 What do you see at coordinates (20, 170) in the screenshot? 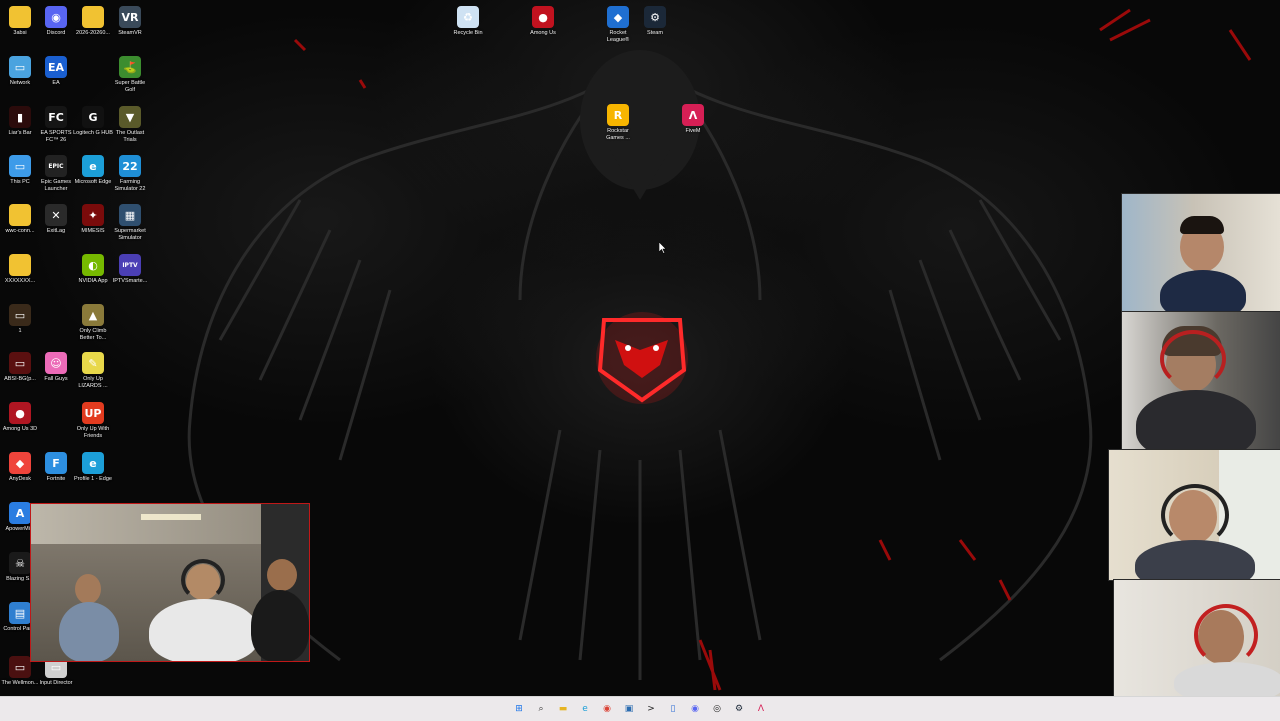
I see `desktop-icon-this-pc: ▭ This PC` at bounding box center [20, 170].